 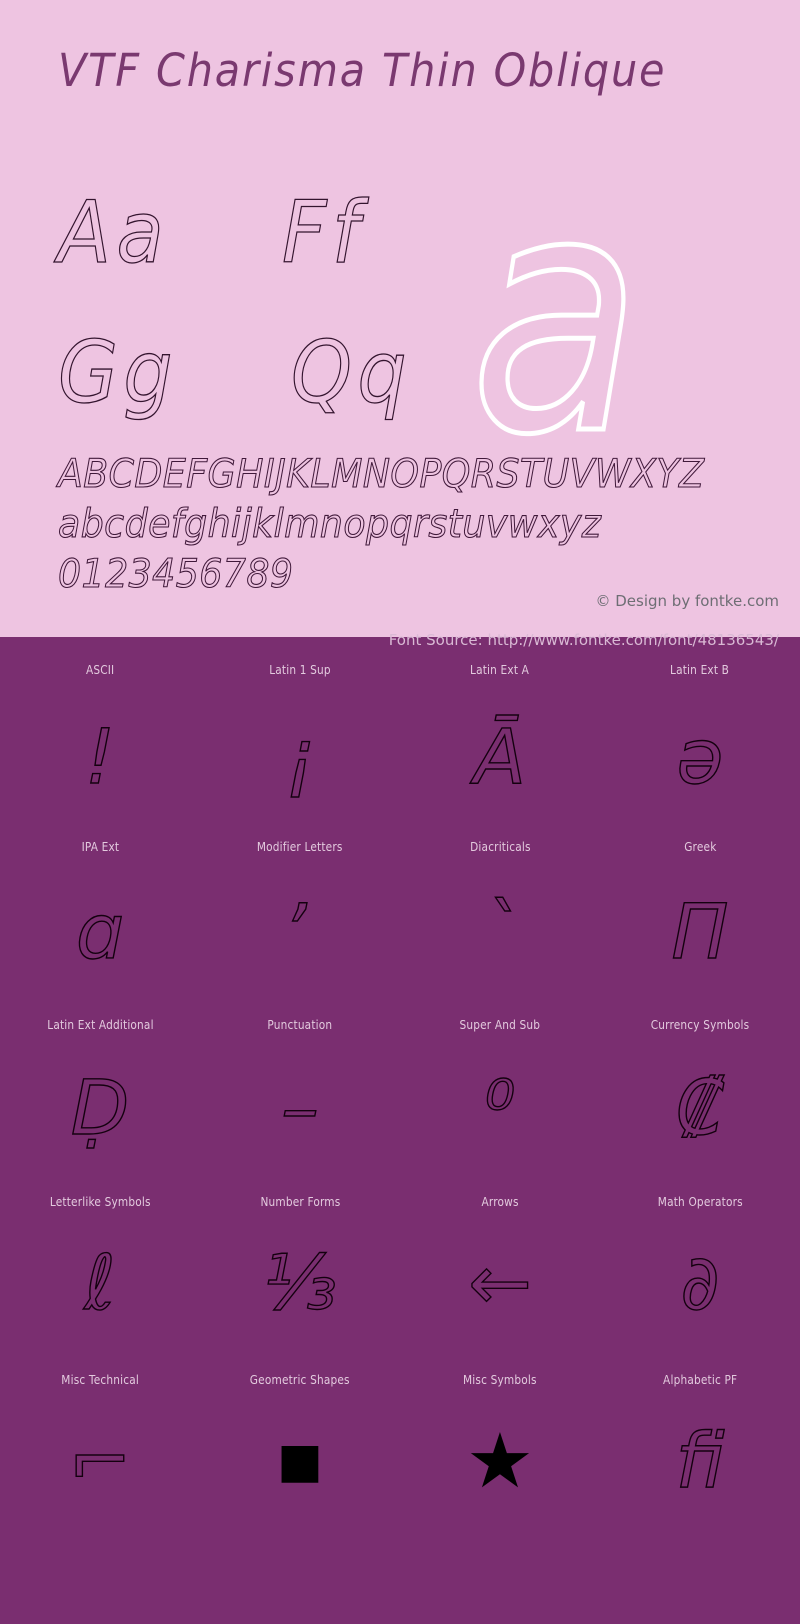 What do you see at coordinates (500, 1460) in the screenshot?
I see `block-sample-glyph: ★` at bounding box center [500, 1460].